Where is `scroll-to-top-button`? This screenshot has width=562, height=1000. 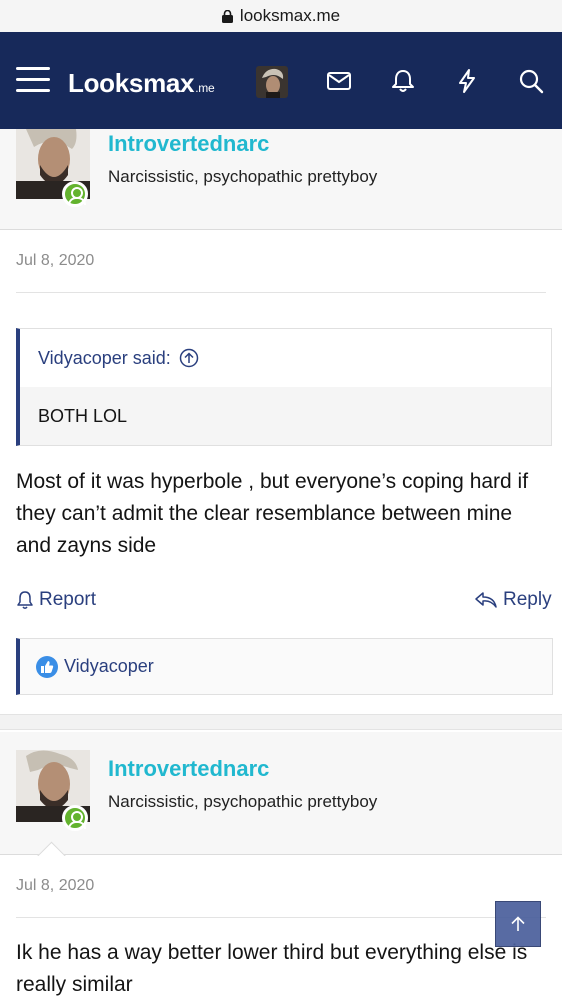
scroll-to-top-button is located at coordinates (518, 924).